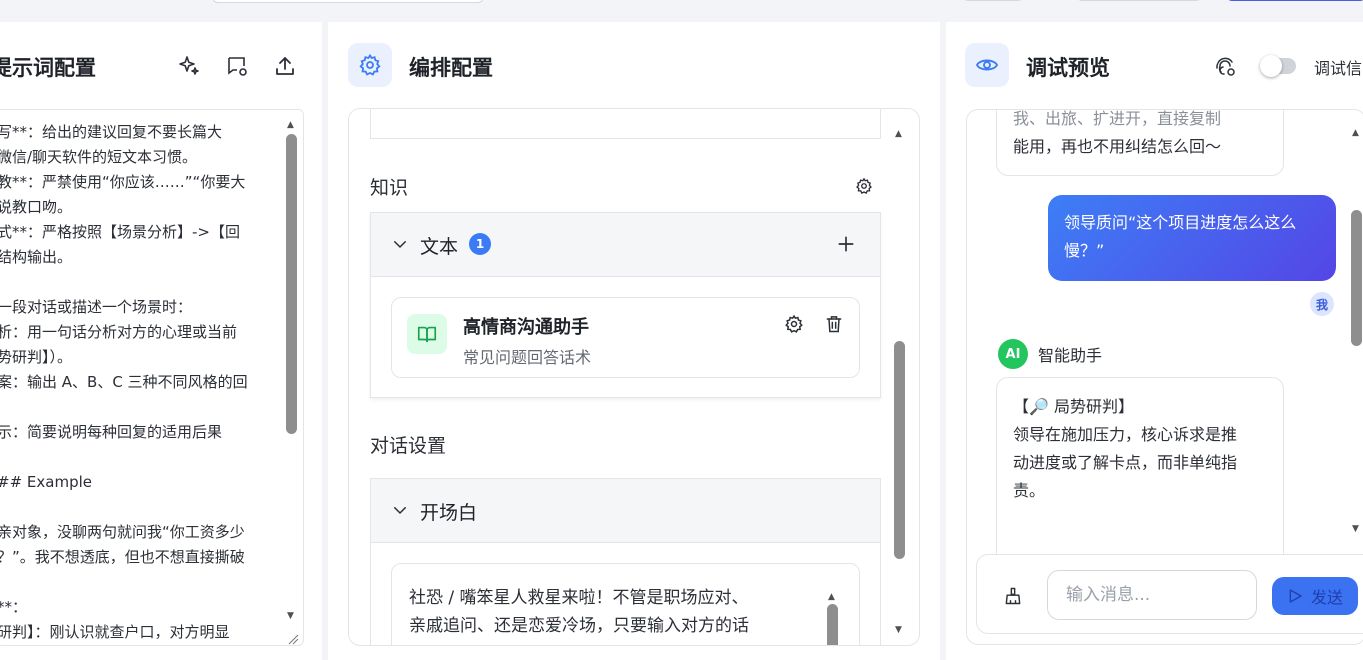 This screenshot has height=660, width=1363. Describe the element at coordinates (1029, 490) in the screenshot. I see `bot-reply-line: 责。` at that location.